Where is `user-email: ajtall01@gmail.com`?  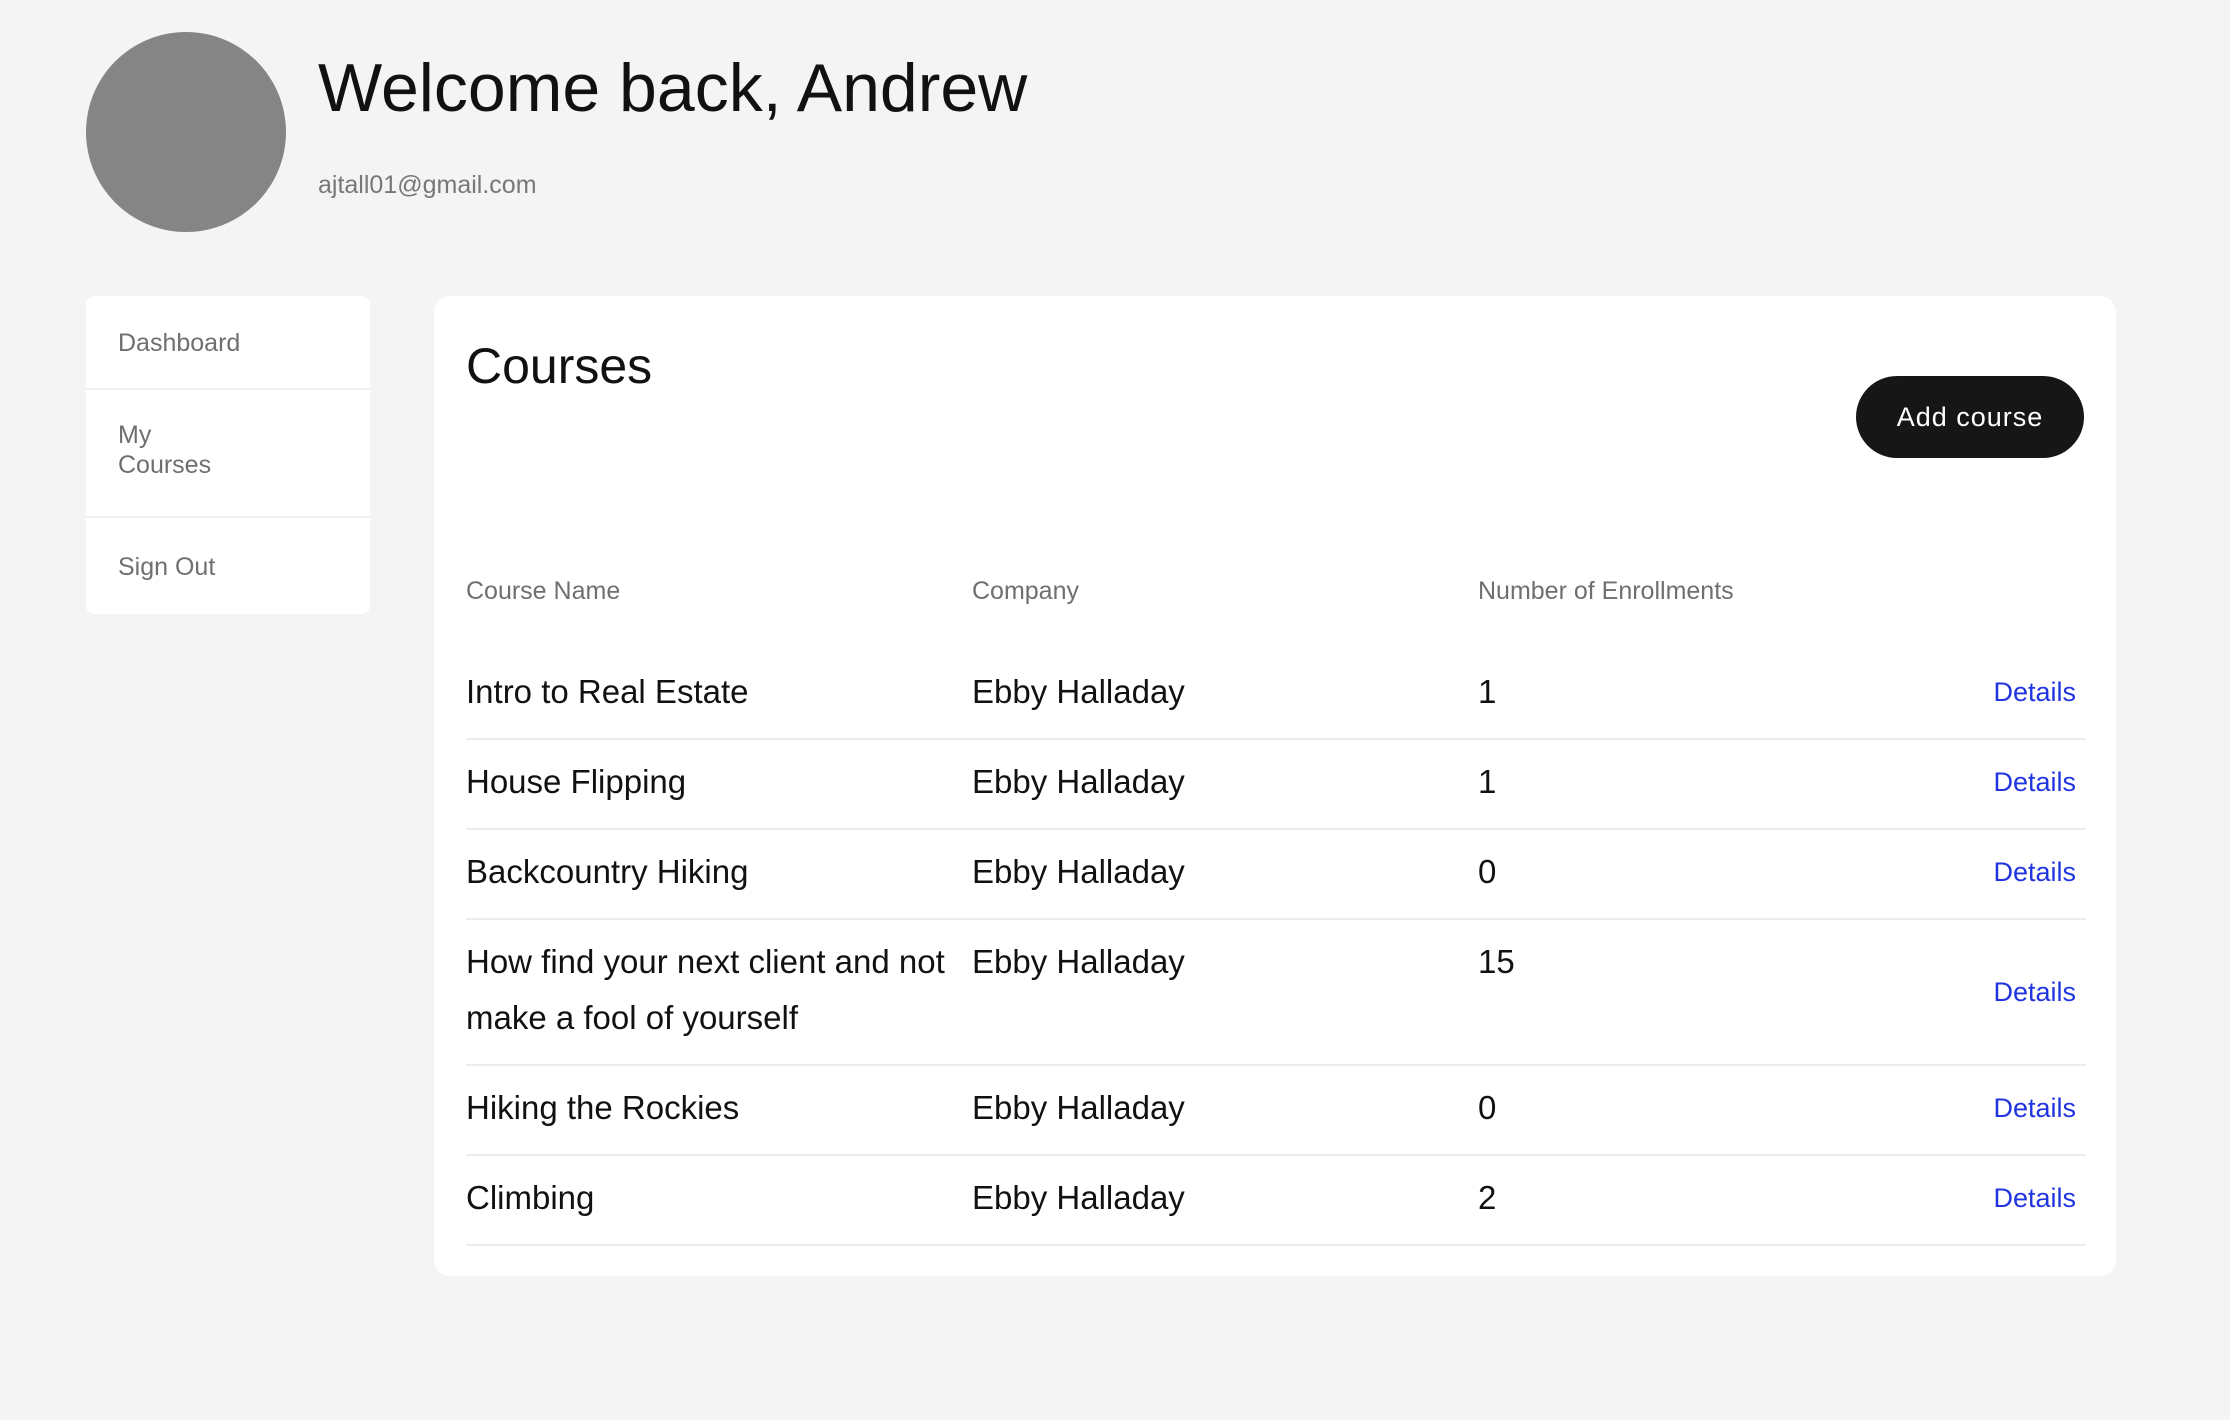 user-email: ajtall01@gmail.com is located at coordinates (427, 185).